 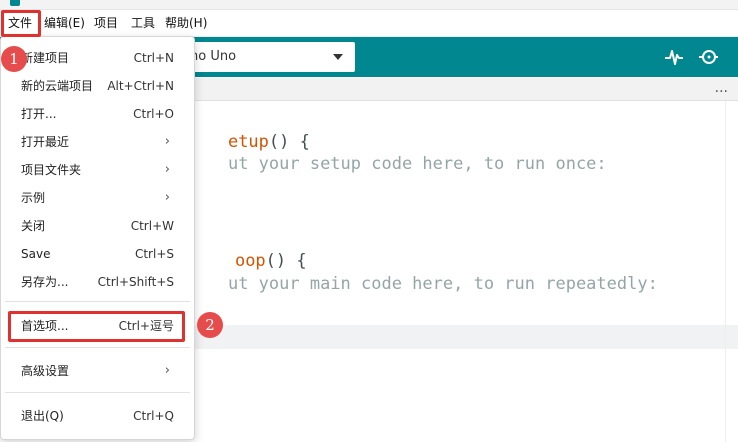 What do you see at coordinates (64, 23) in the screenshot?
I see `menu-edit: 编辑(E)` at bounding box center [64, 23].